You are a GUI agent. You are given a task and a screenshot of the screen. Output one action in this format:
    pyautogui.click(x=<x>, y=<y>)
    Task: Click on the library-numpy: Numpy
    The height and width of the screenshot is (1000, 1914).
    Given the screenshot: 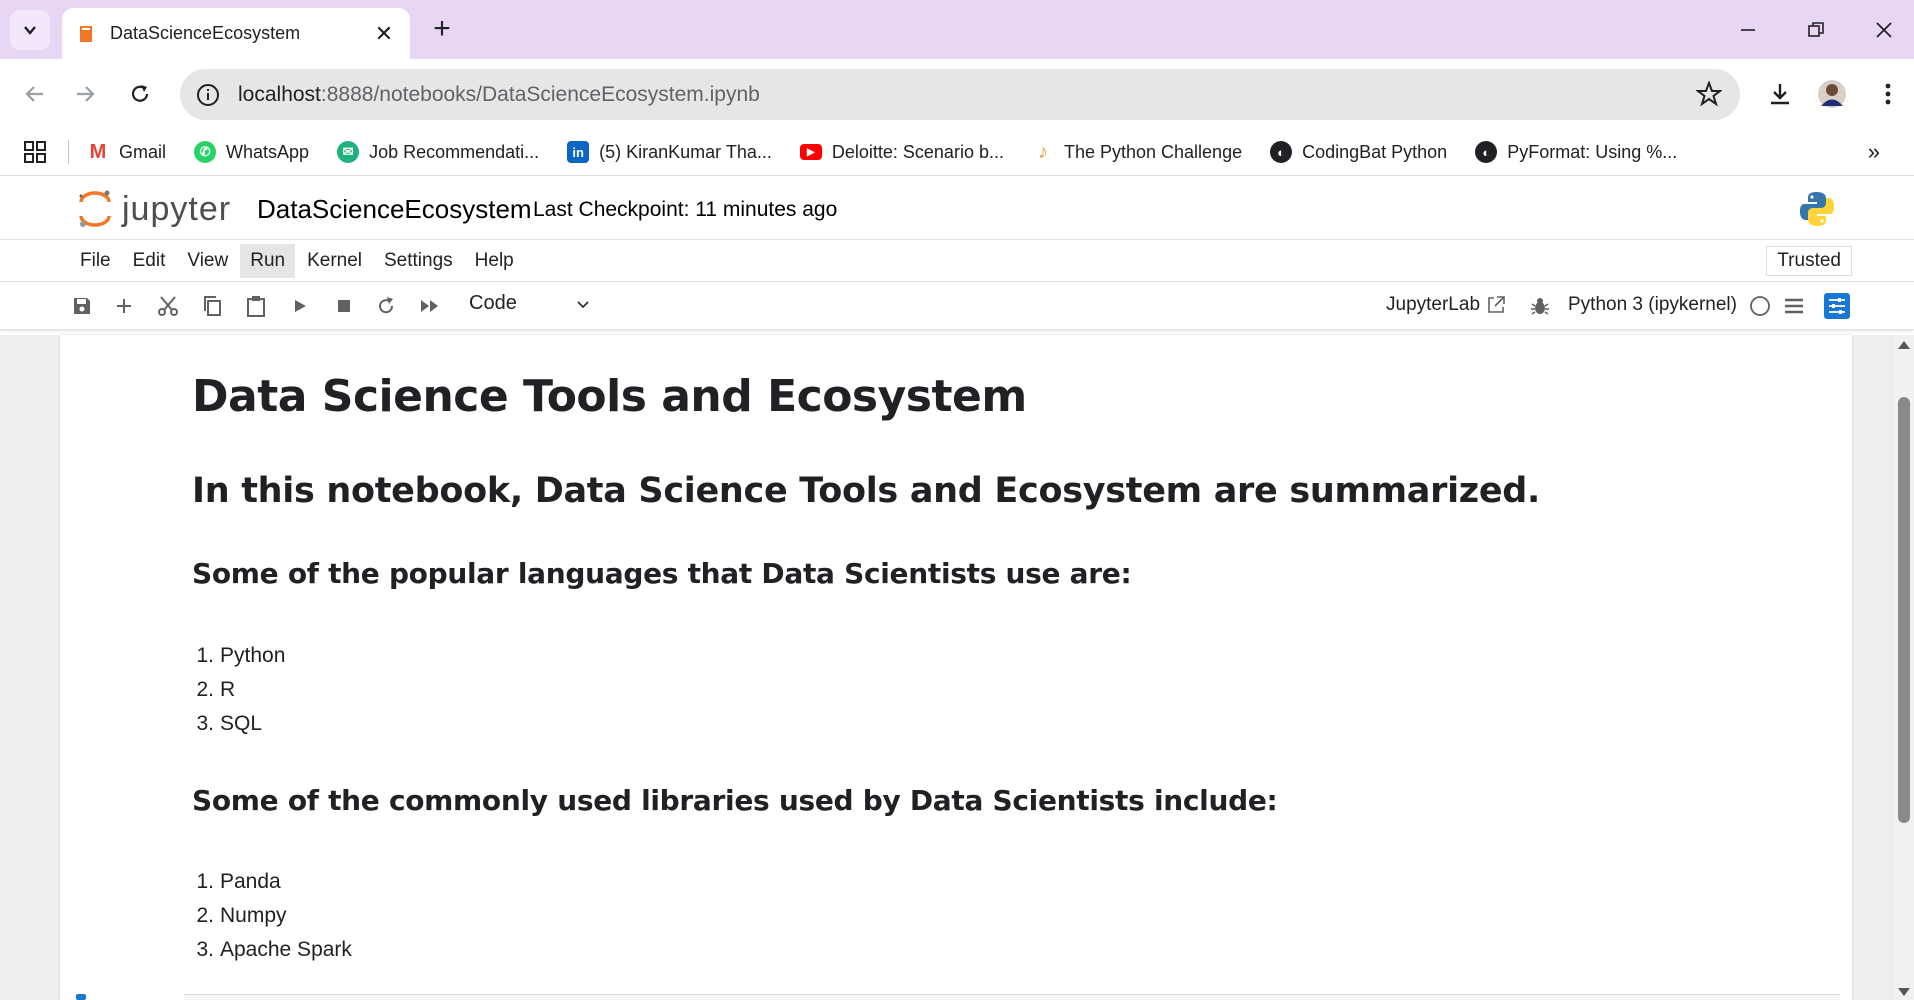 What is the action you would take?
    pyautogui.click(x=253, y=915)
    